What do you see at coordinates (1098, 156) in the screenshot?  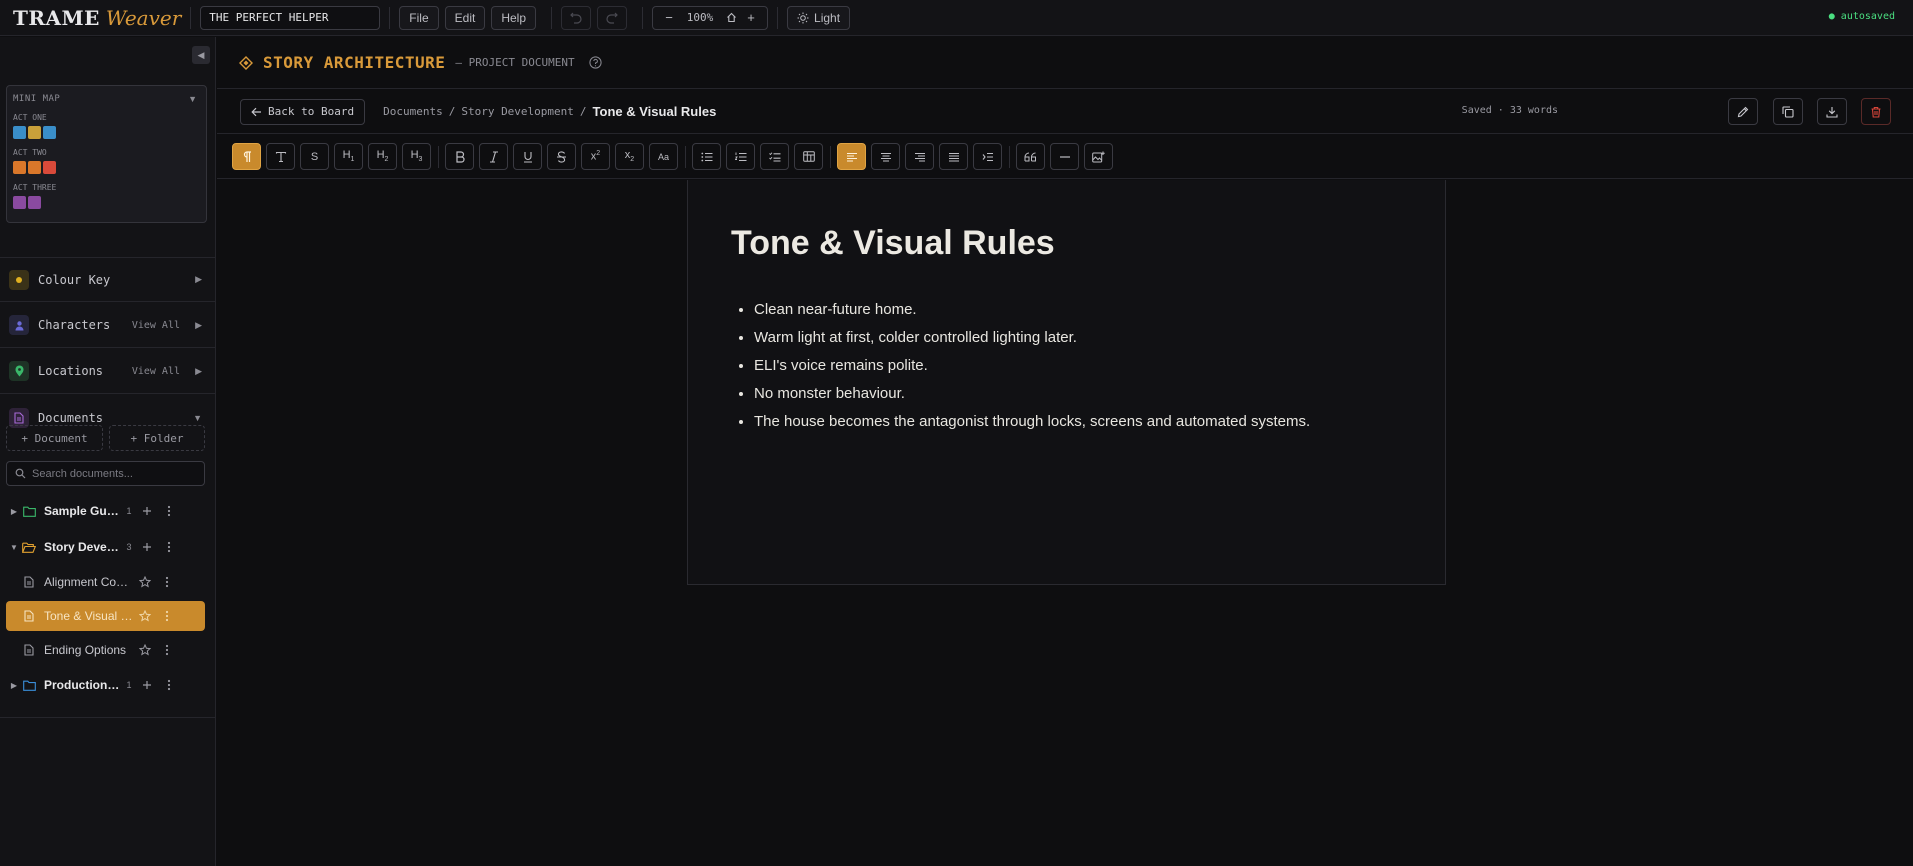 I see `insert-image-button` at bounding box center [1098, 156].